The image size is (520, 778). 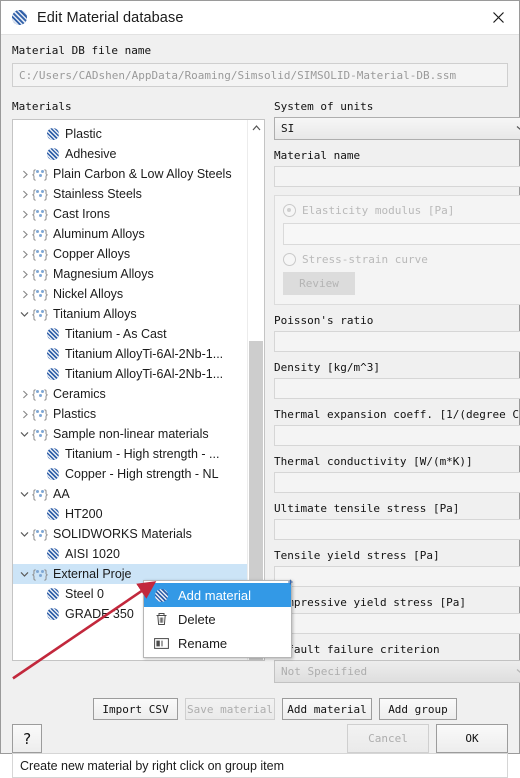 What do you see at coordinates (401, 234) in the screenshot?
I see `elasticity-modulus-input` at bounding box center [401, 234].